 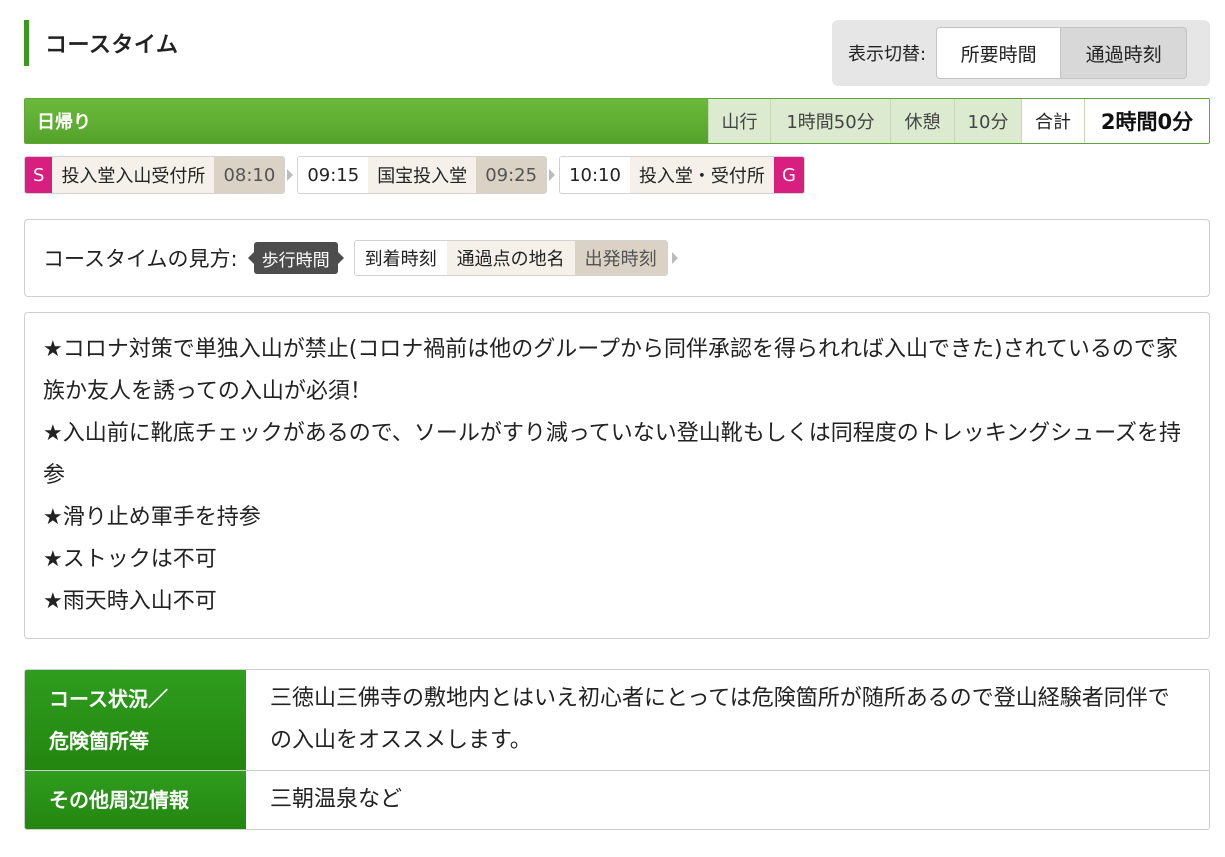 What do you see at coordinates (130, 601) in the screenshot?
I see `note-item: ★雨天時入山不可` at bounding box center [130, 601].